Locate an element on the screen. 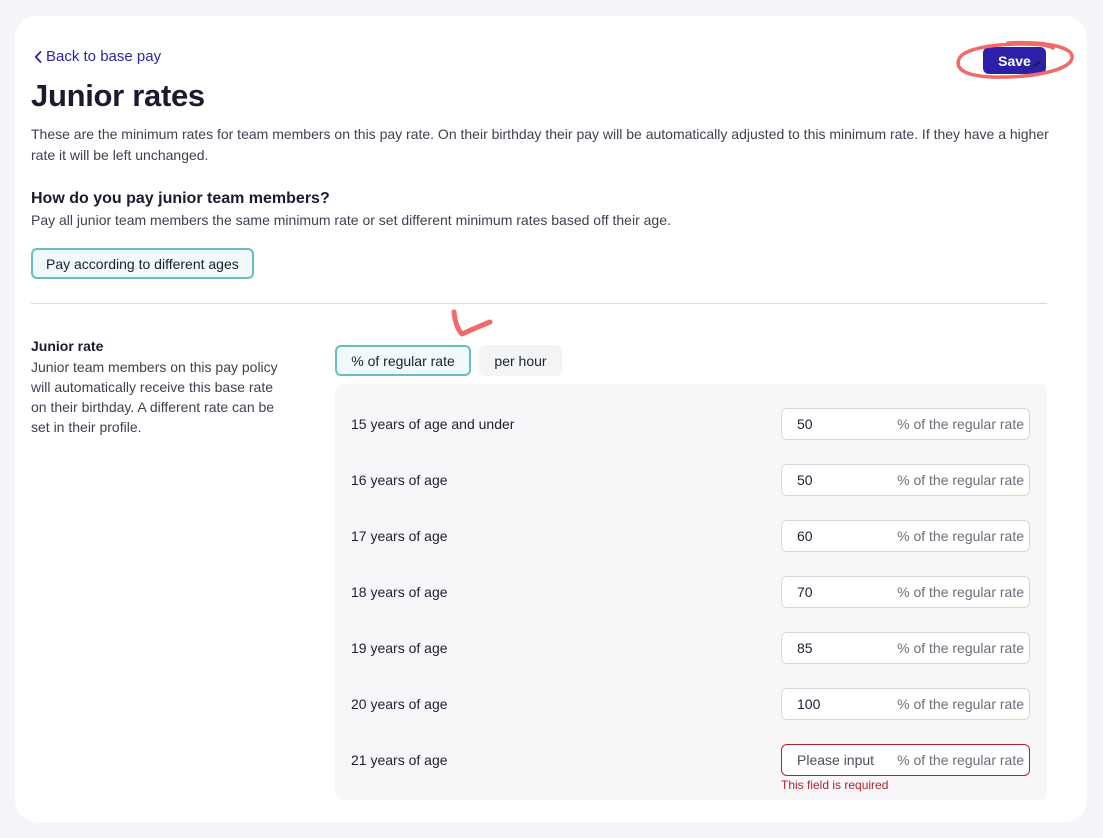 This screenshot has height=838, width=1103. junior-rate-title: Junior rate is located at coordinates (67, 346).